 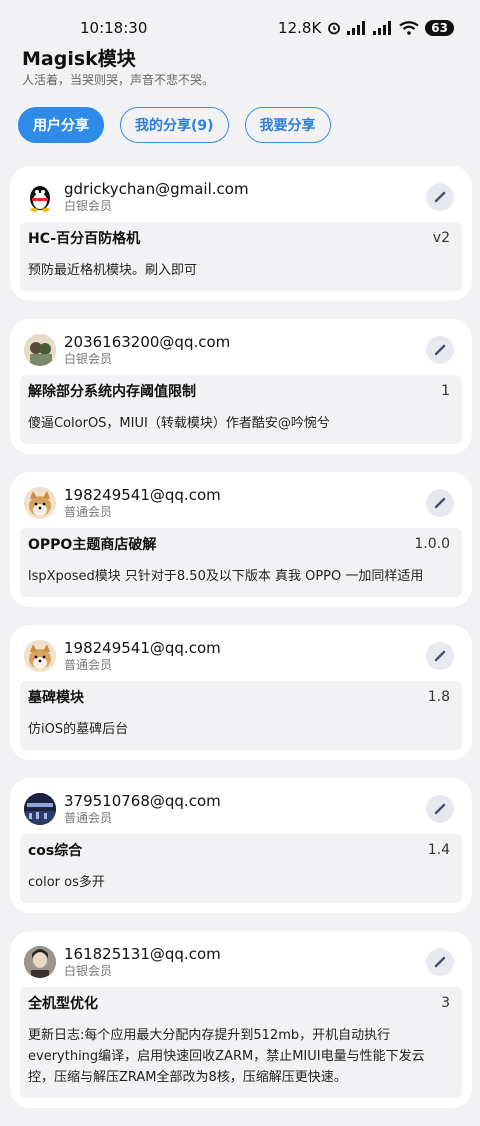 What do you see at coordinates (241, 256) in the screenshot?
I see `module-info: HC-百分百防格机 v2 预防最近格机模块。刷入即可` at bounding box center [241, 256].